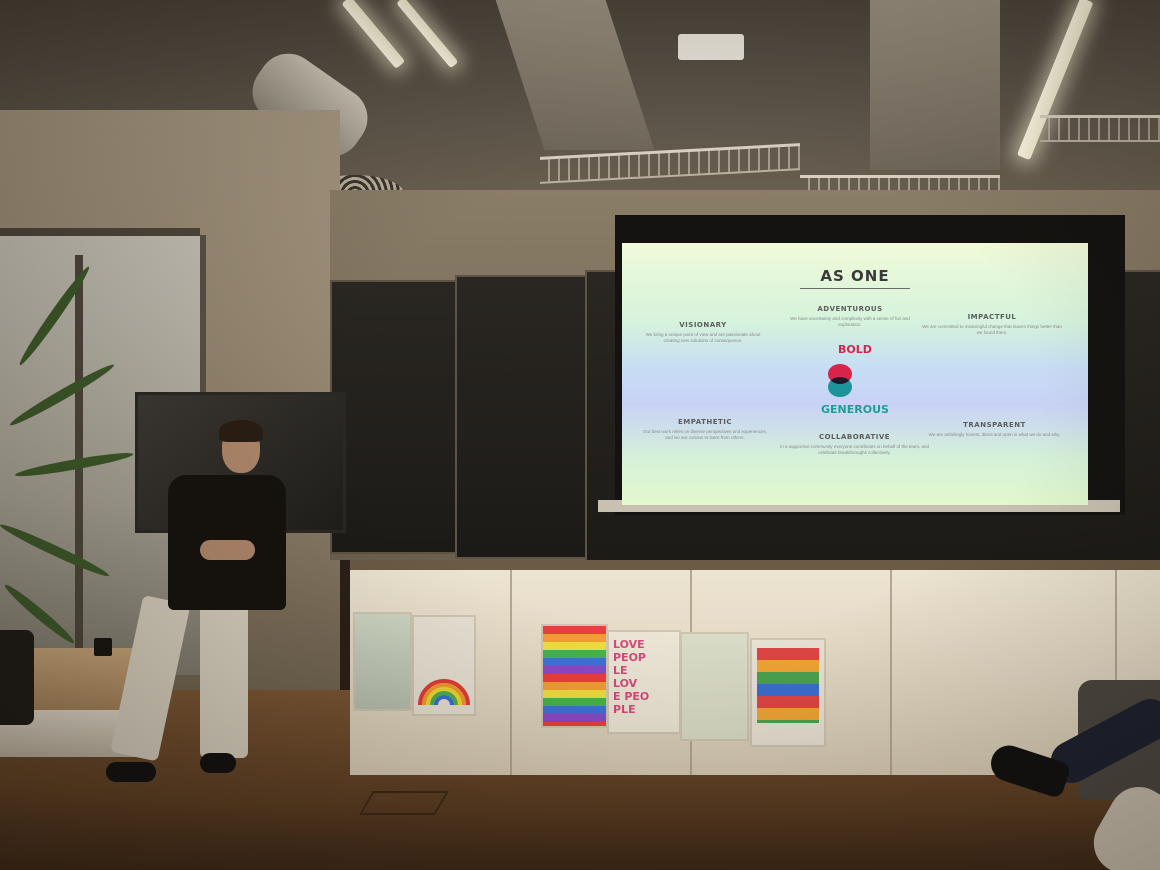 This screenshot has height=870, width=1160. I want to click on floor-hatch, so click(404, 803).